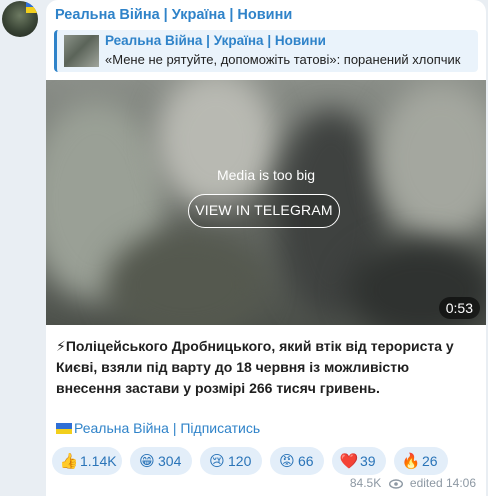 The height and width of the screenshot is (496, 488). What do you see at coordinates (147, 461) in the screenshot?
I see `grin-icon: 😁` at bounding box center [147, 461].